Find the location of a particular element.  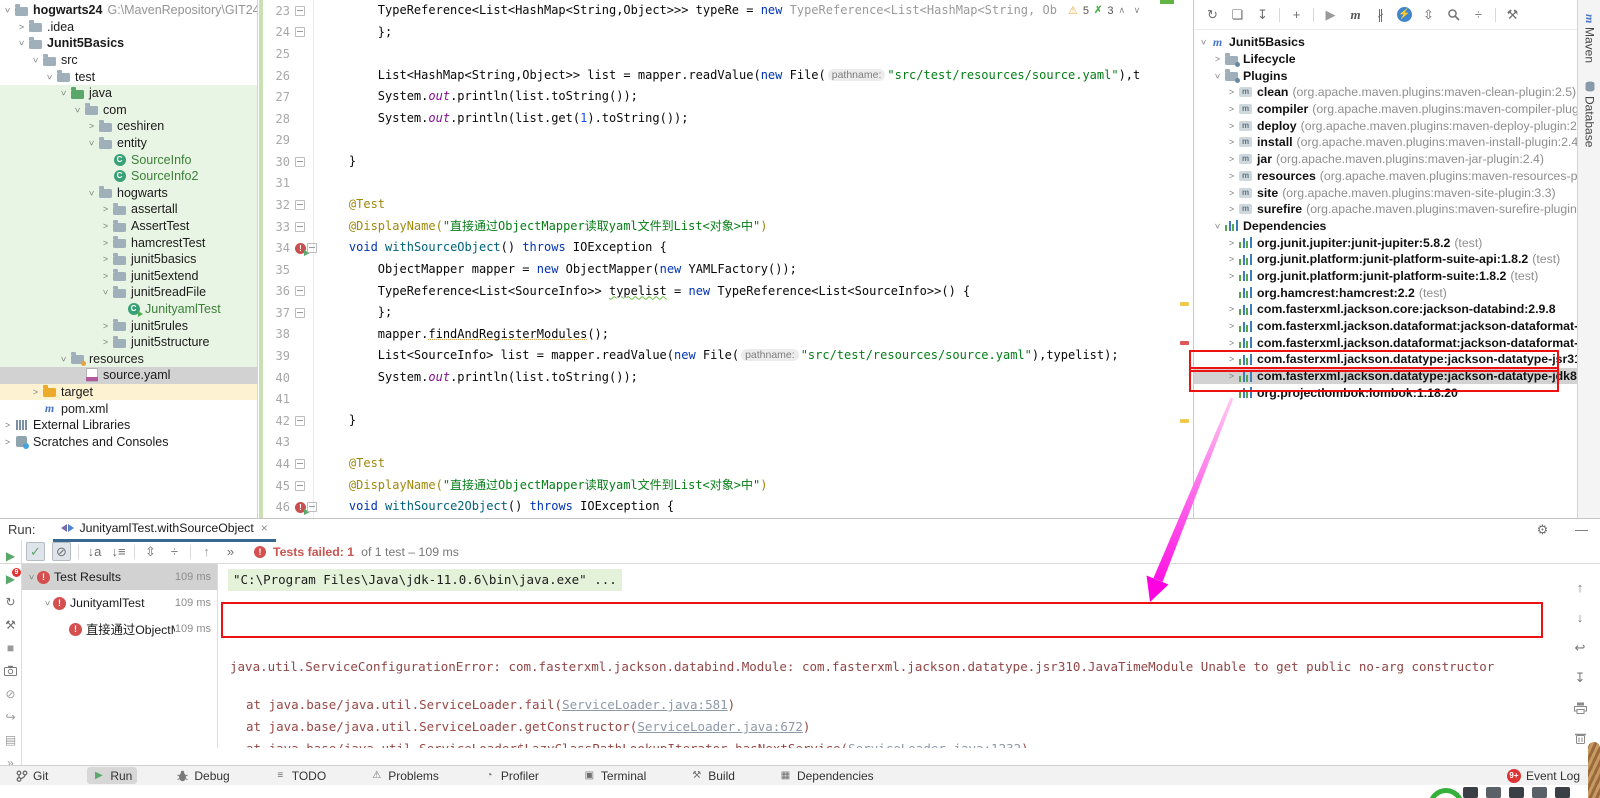

editor-line: 27 System.out.println(list.toString()); is located at coordinates (725, 97).